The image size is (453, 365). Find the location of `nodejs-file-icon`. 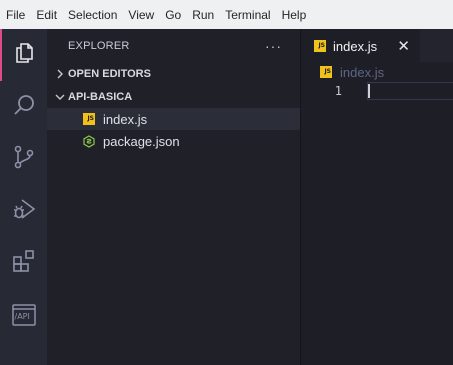

nodejs-file-icon is located at coordinates (89, 141).